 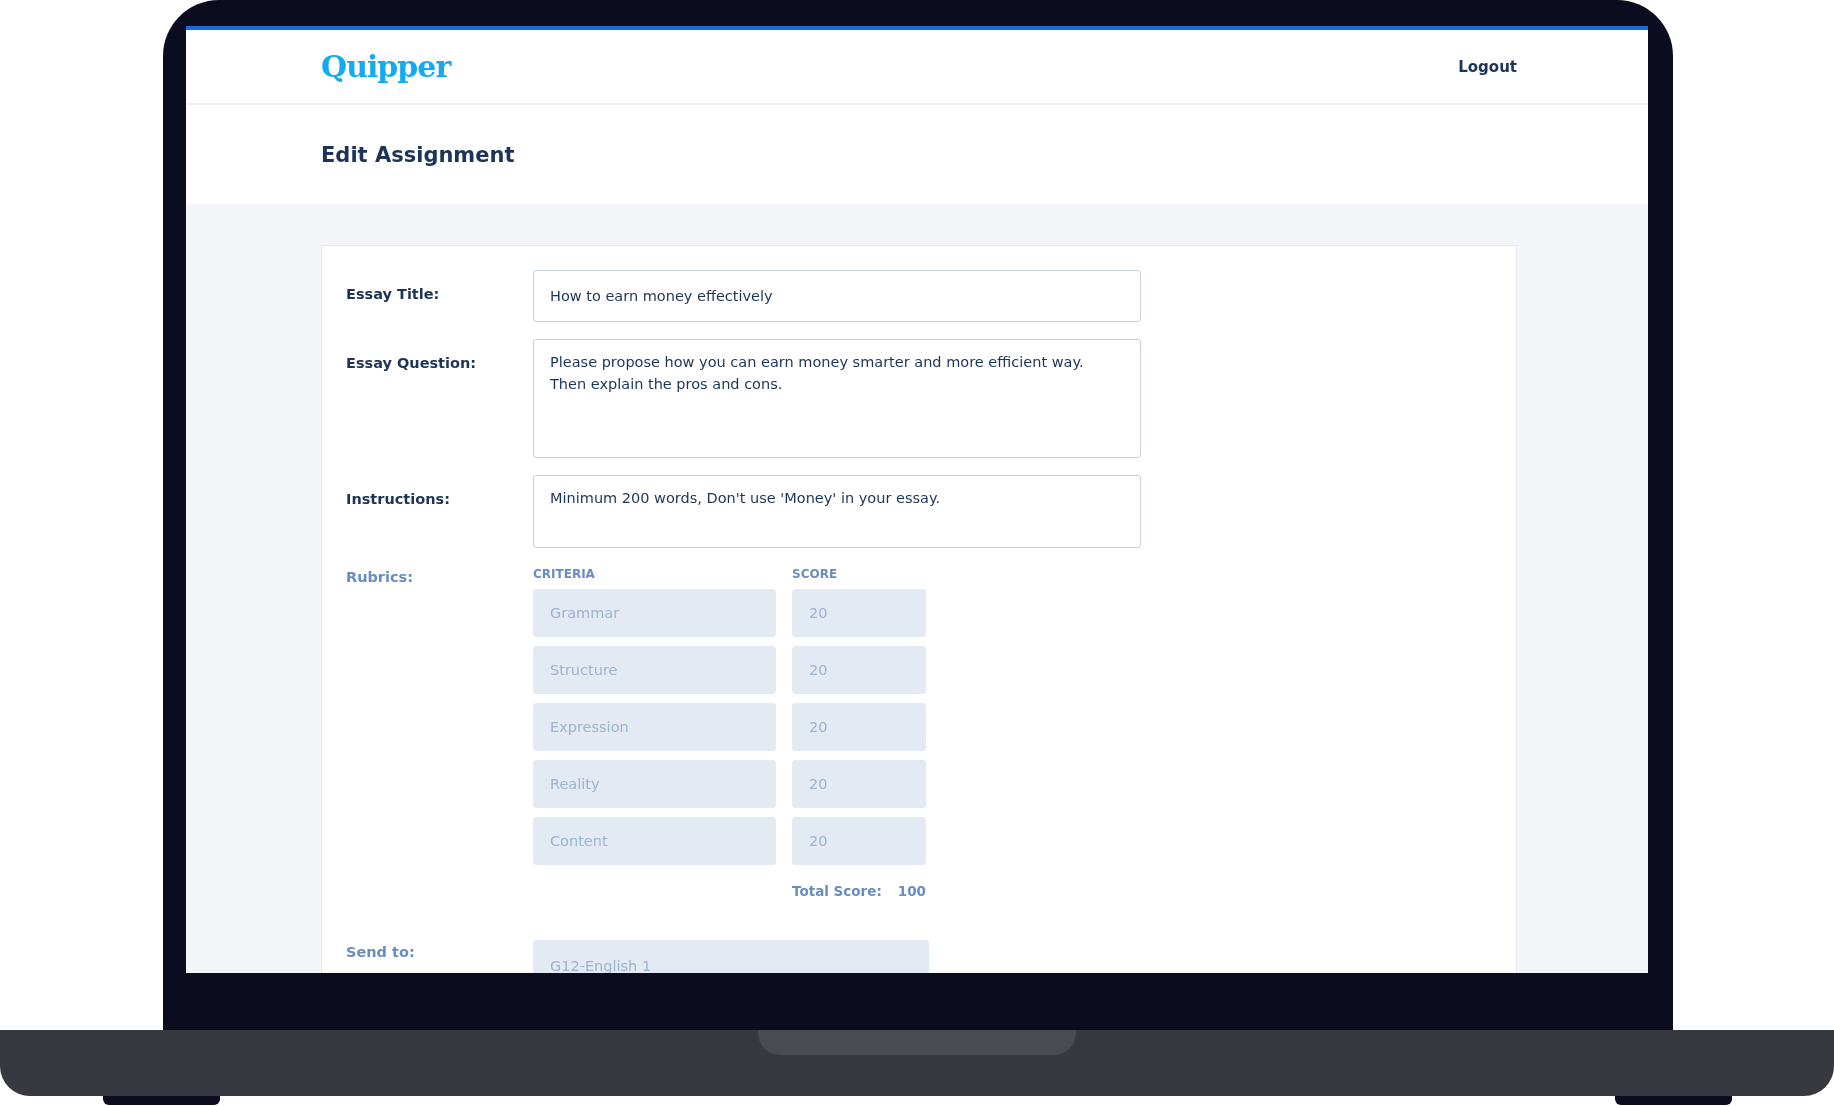 What do you see at coordinates (911, 891) in the screenshot?
I see `total-score-value: 100` at bounding box center [911, 891].